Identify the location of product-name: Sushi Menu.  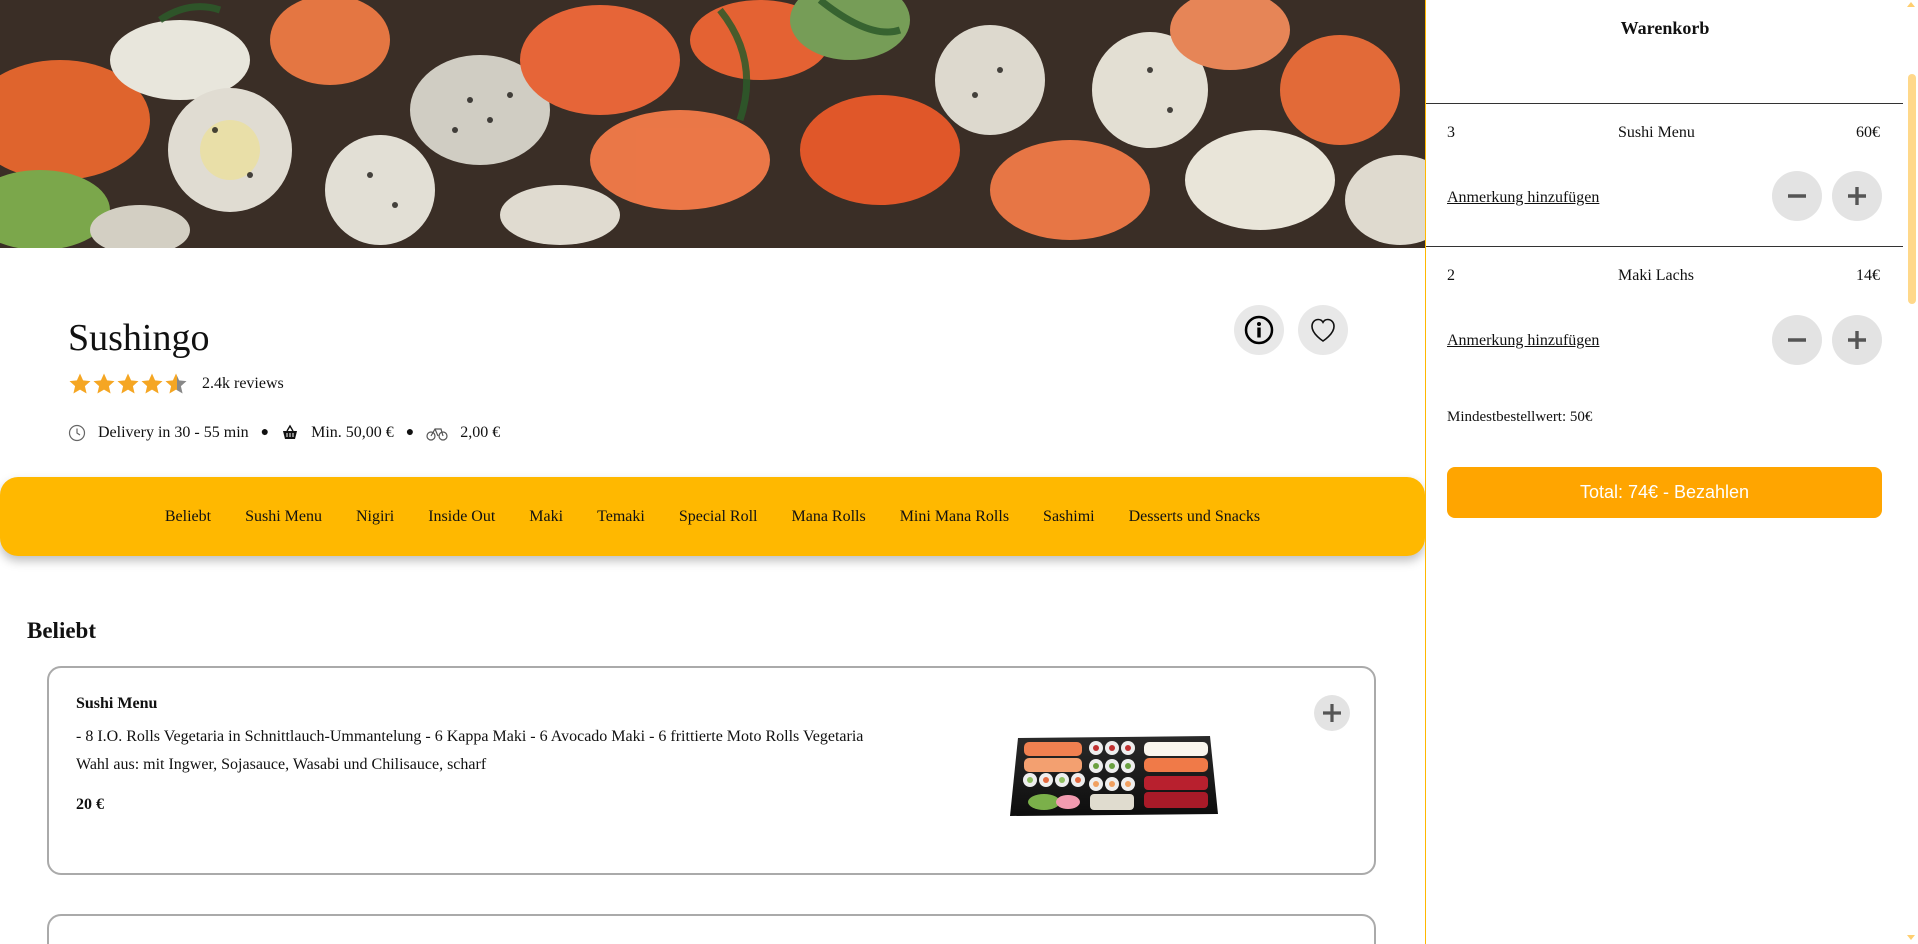
(117, 703).